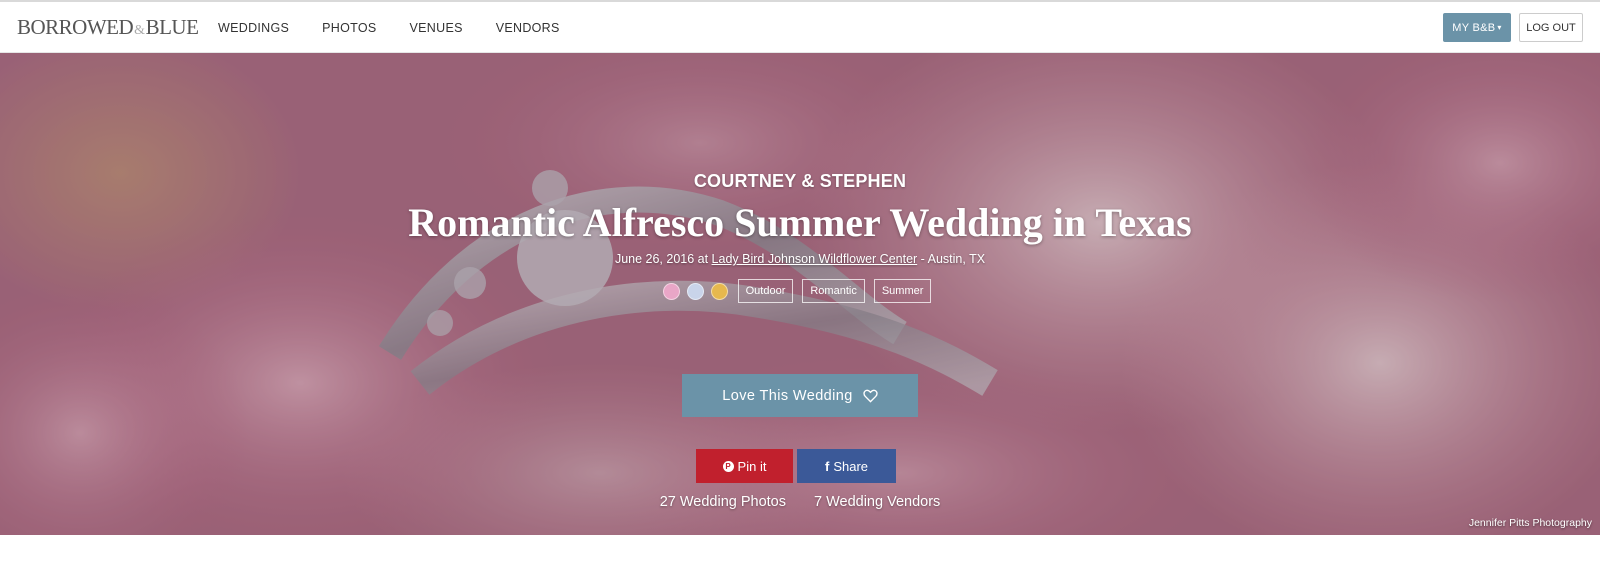 Image resolution: width=1600 pixels, height=573 pixels. What do you see at coordinates (951, 259) in the screenshot?
I see `wedding-location: - Austin, TX` at bounding box center [951, 259].